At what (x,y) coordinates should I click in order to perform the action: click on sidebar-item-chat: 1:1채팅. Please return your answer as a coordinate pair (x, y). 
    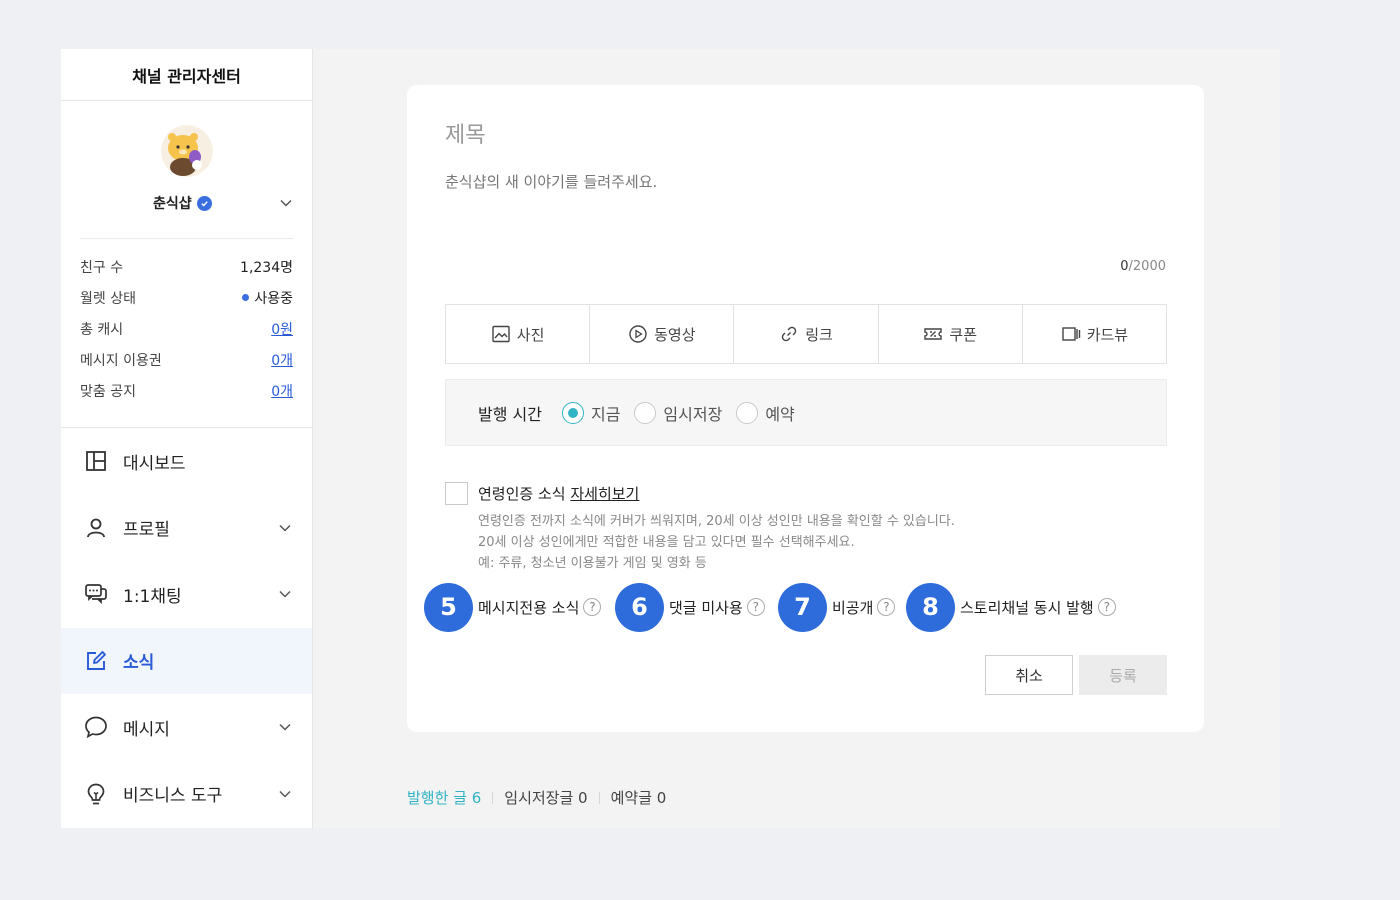
    Looking at the image, I should click on (186, 594).